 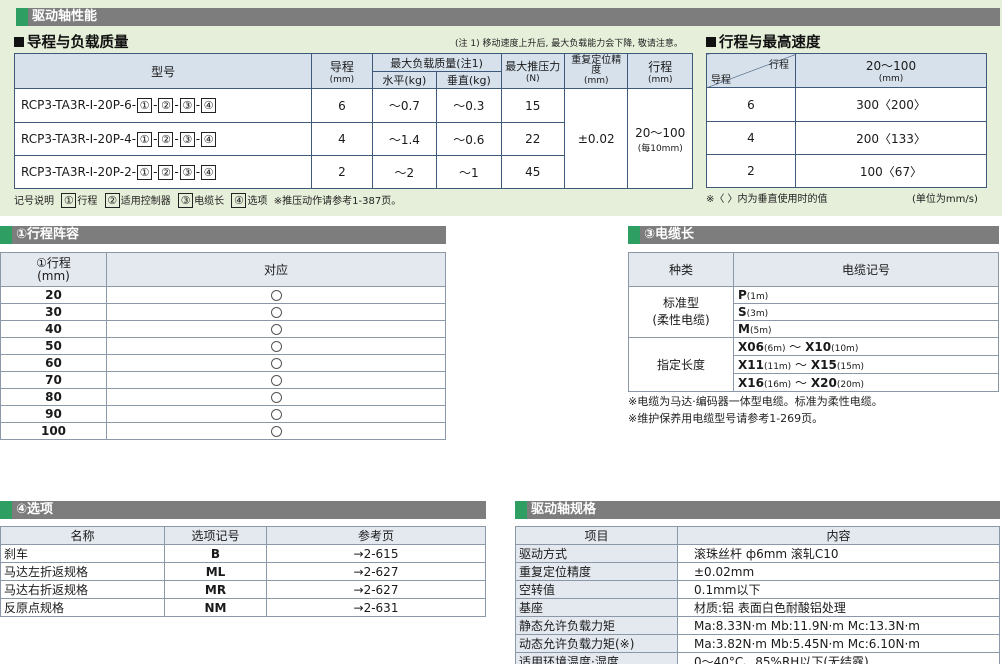 What do you see at coordinates (71, 41) in the screenshot?
I see `guide-title: 导程与负载质量` at bounding box center [71, 41].